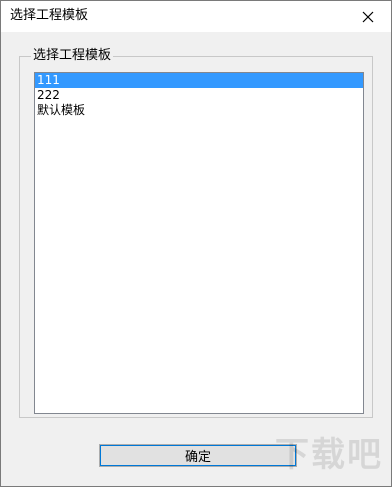 This screenshot has height=487, width=392. Describe the element at coordinates (72, 56) in the screenshot. I see `groupbox-label: 选择工程模板` at that location.